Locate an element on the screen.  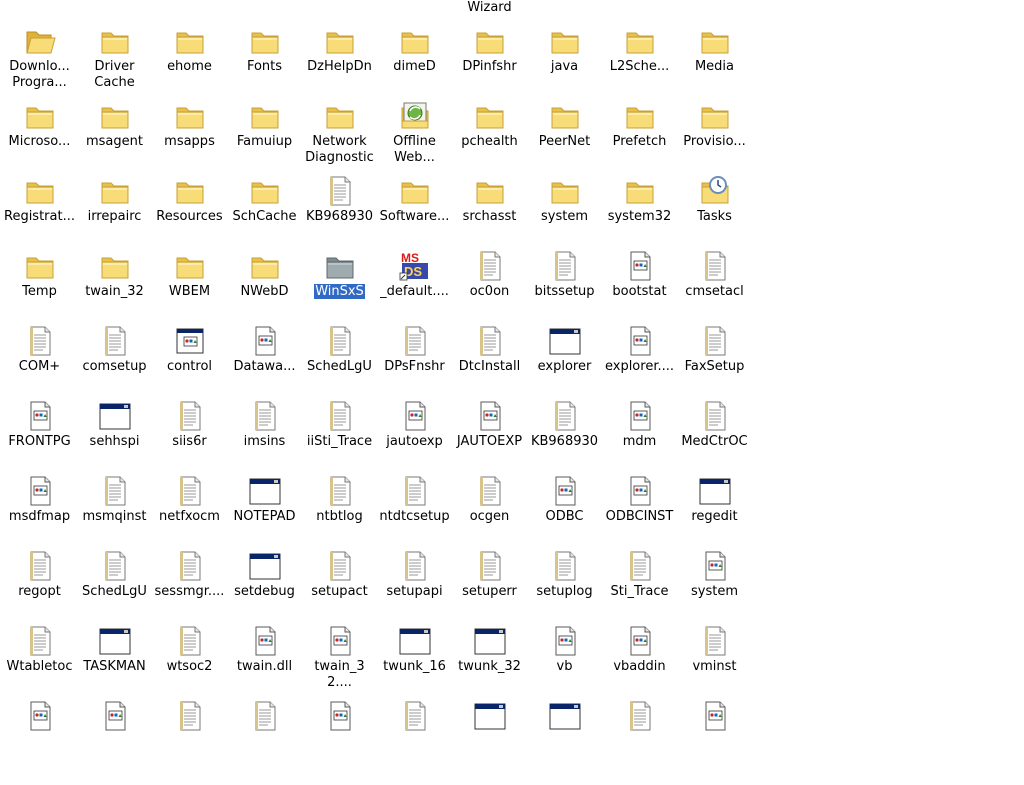
file-item: Cursors is located at coordinates (564, 10).